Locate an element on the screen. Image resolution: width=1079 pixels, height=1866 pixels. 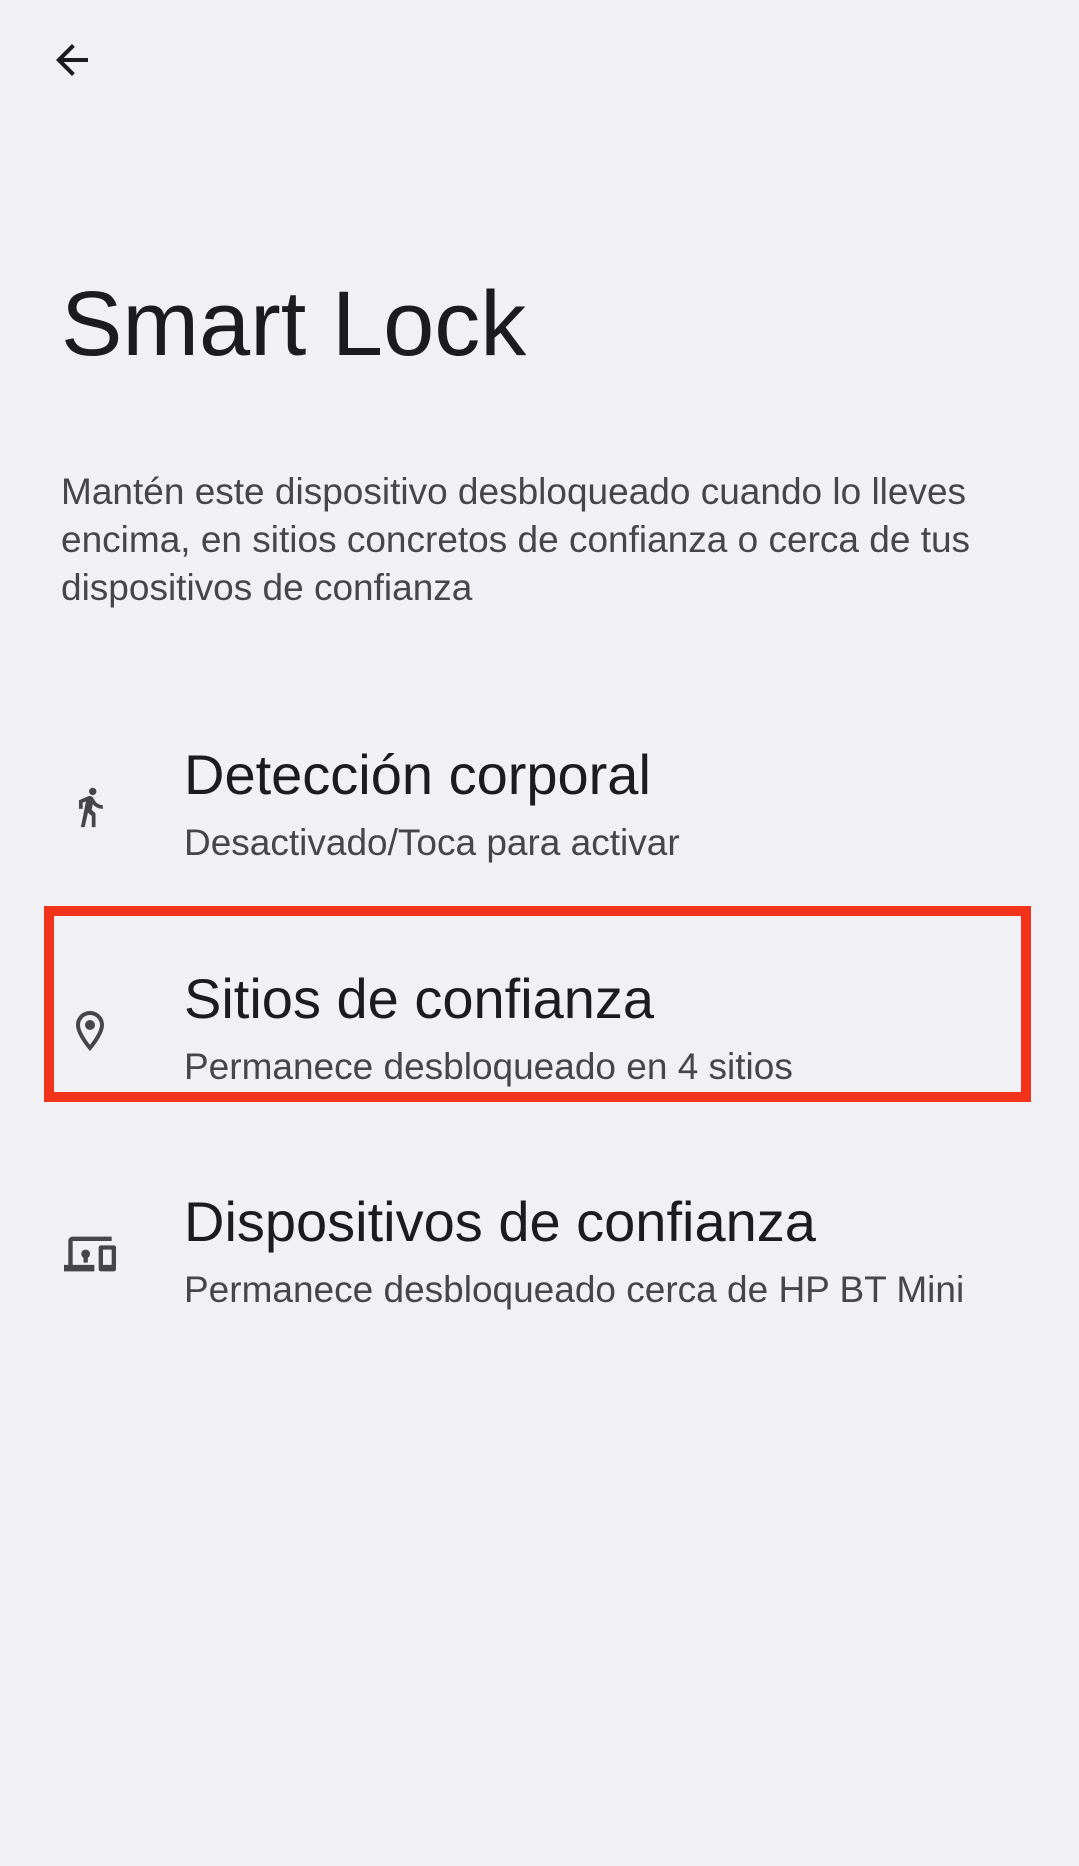
arrow-back-icon is located at coordinates (72, 62).